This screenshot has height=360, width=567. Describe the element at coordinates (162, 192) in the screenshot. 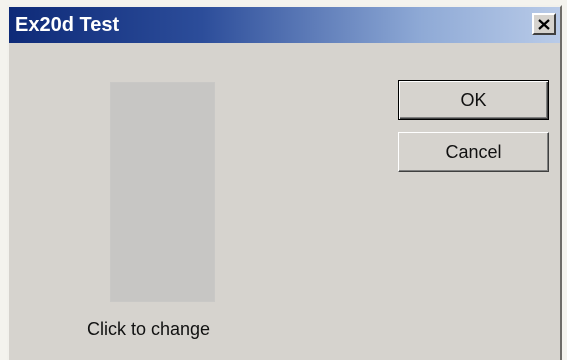

I see `color-swatch` at that location.